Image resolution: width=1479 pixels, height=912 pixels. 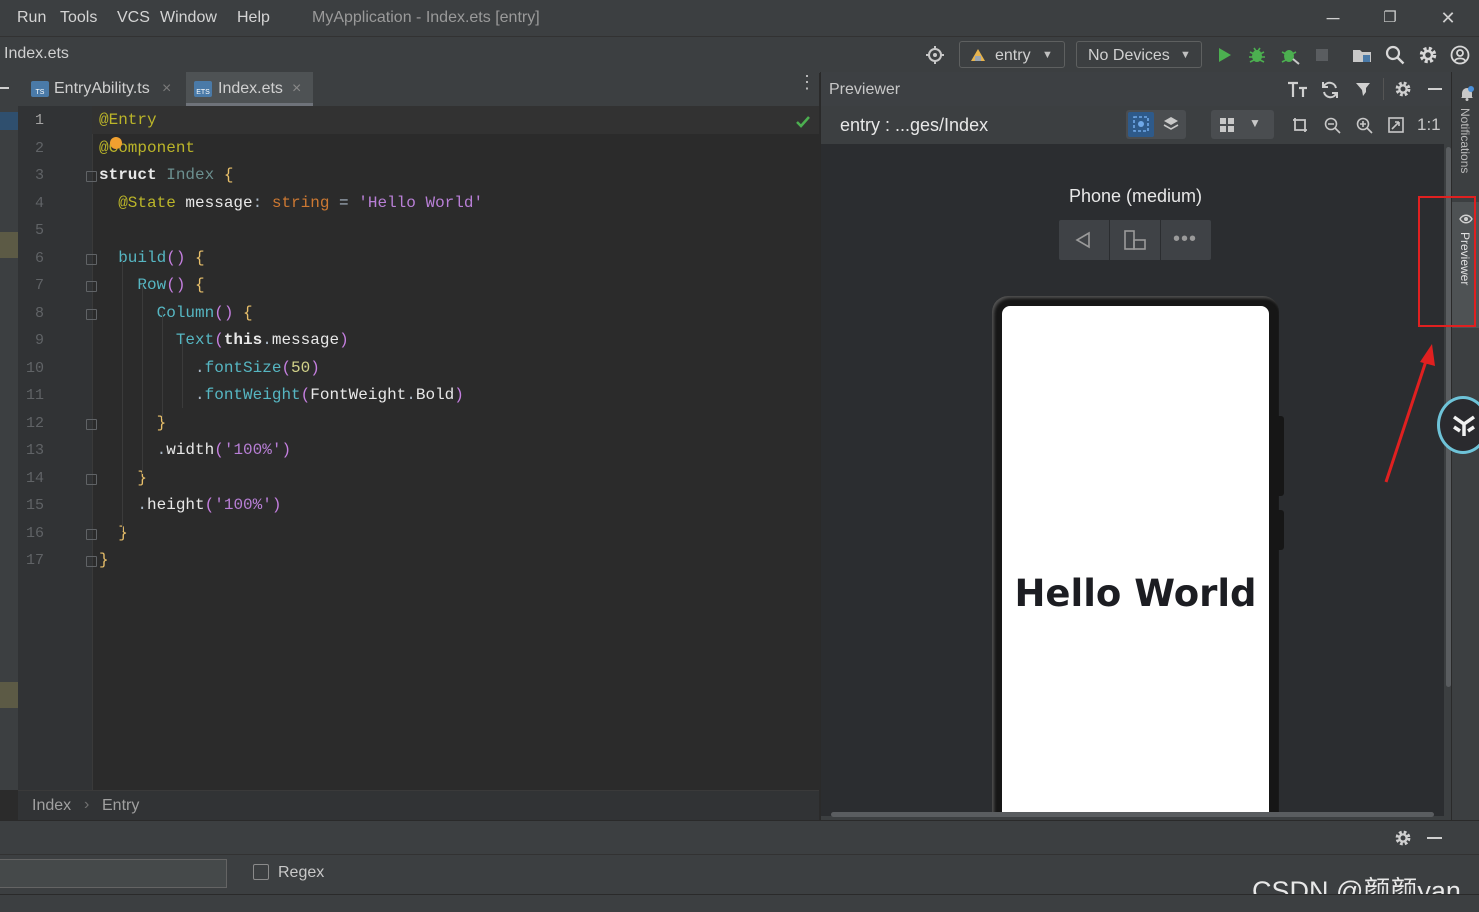 What do you see at coordinates (262, 340) in the screenshot?
I see `code-line-9: Text(this.message)` at bounding box center [262, 340].